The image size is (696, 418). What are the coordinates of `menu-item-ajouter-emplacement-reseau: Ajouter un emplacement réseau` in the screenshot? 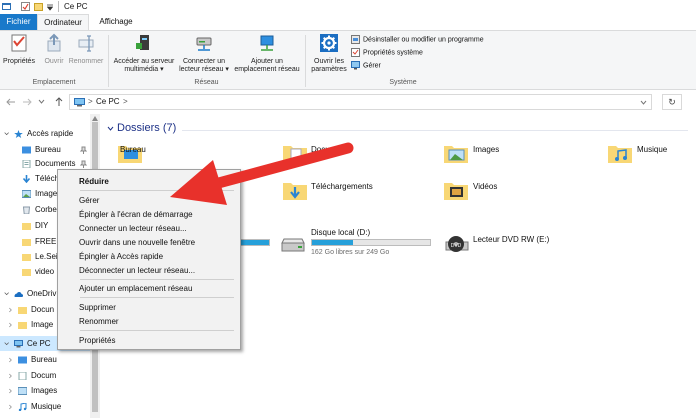 It's located at (135, 288).